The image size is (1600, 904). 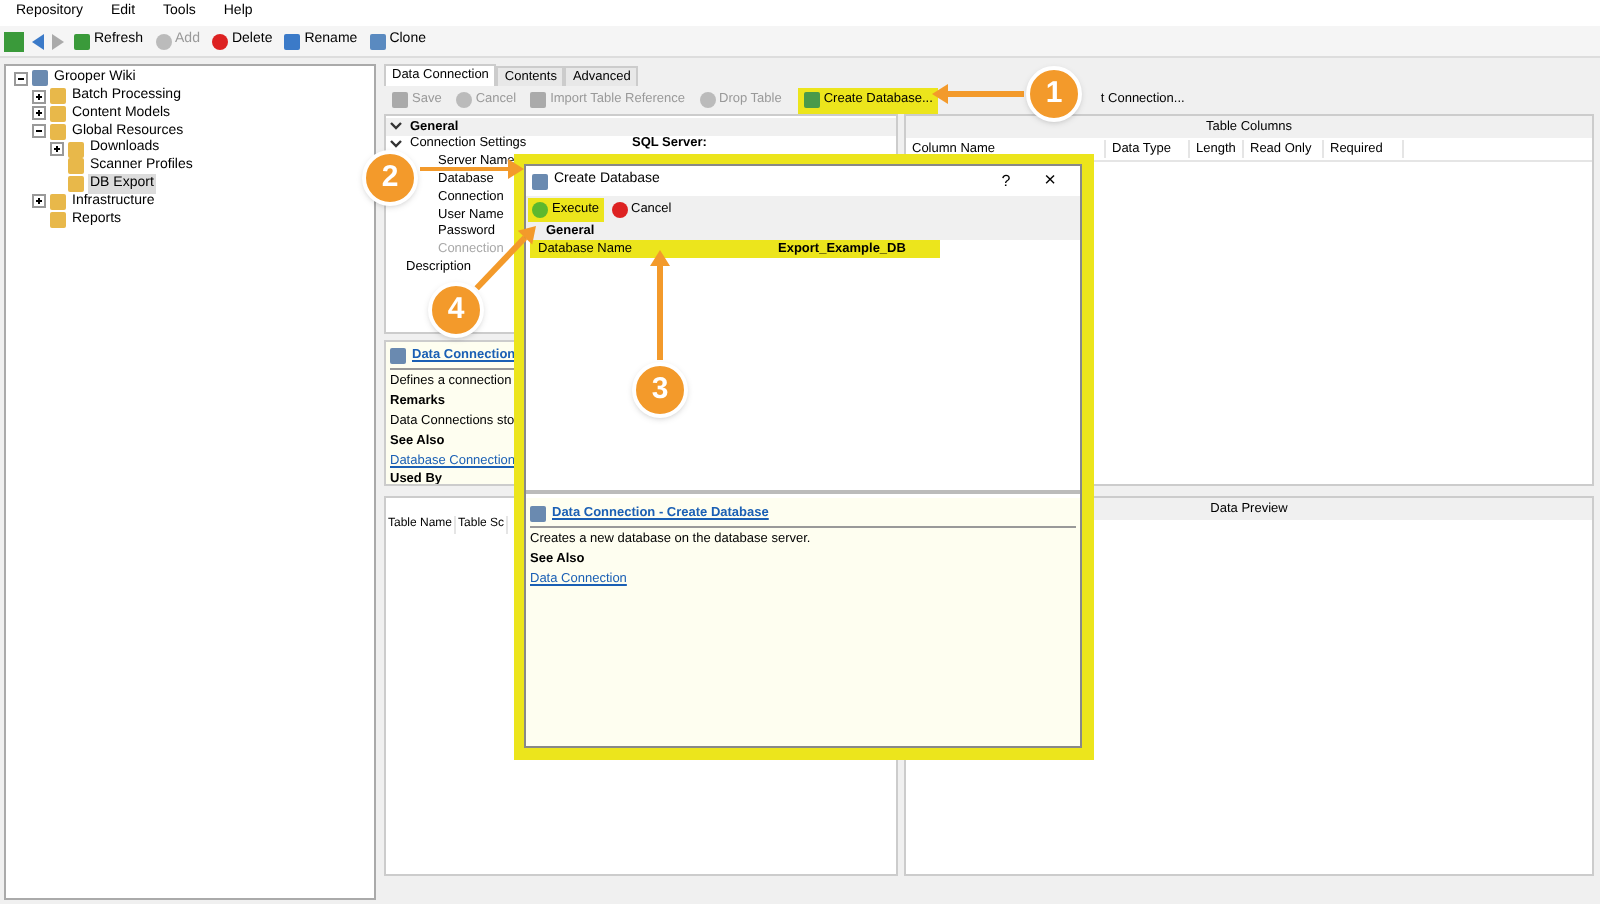 What do you see at coordinates (14, 41) in the screenshot?
I see `panel-icon` at bounding box center [14, 41].